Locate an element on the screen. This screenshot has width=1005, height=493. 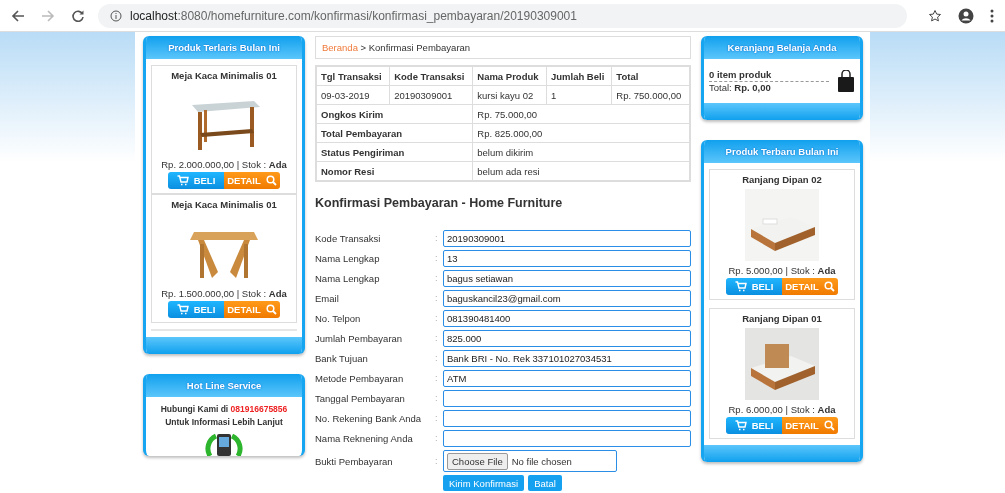
field-label: Kode Transaksi is located at coordinates (348, 238).